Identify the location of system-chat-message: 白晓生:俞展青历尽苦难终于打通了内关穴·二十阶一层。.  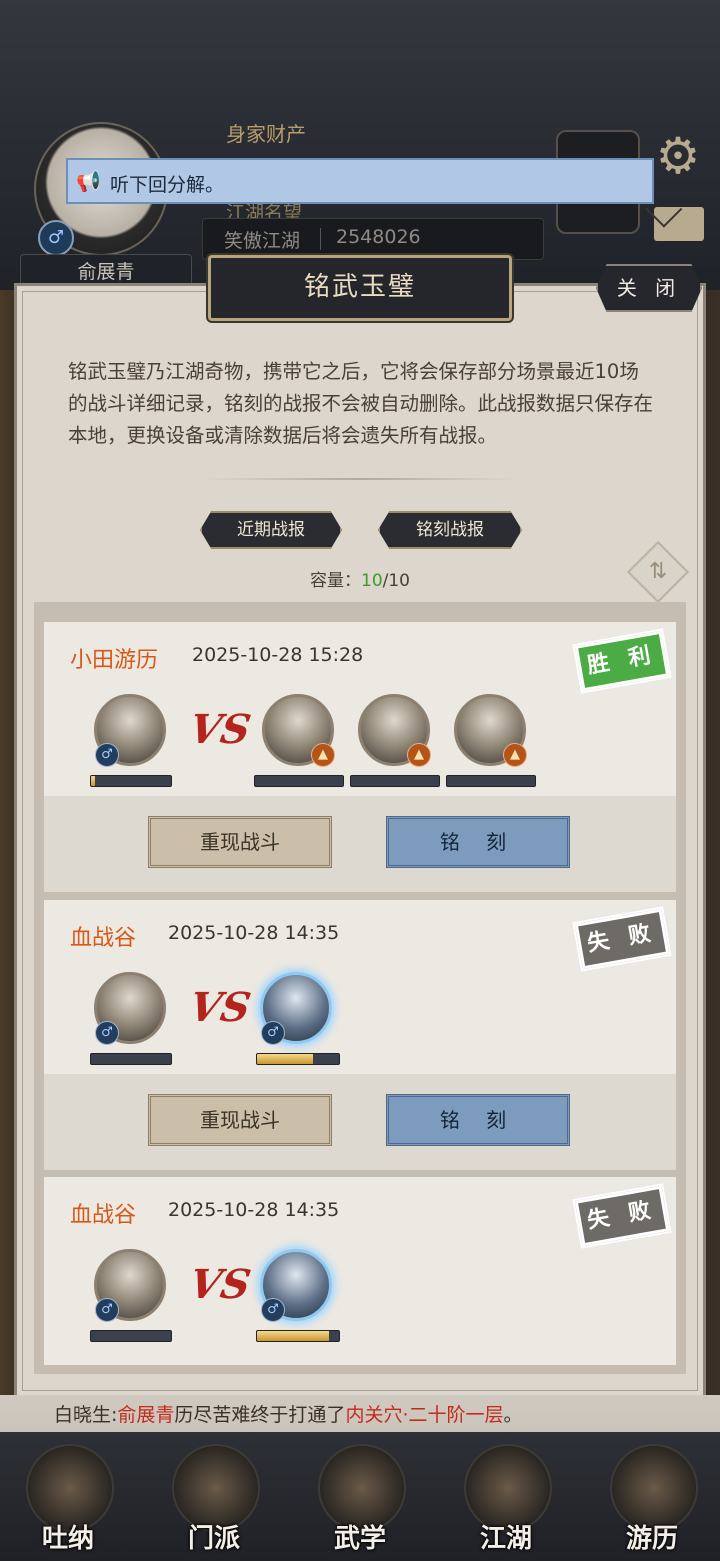
(288, 1413).